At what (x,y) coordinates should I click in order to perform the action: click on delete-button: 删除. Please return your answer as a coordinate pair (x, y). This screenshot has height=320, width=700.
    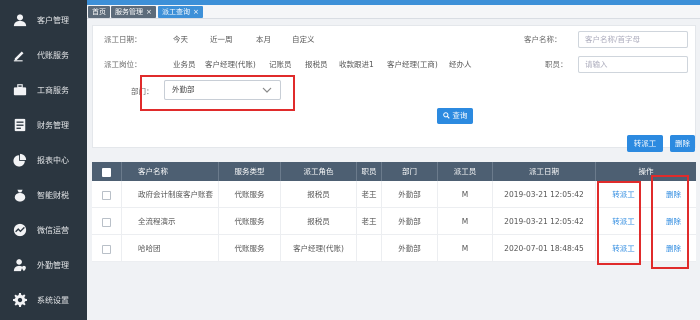
    Looking at the image, I should click on (682, 143).